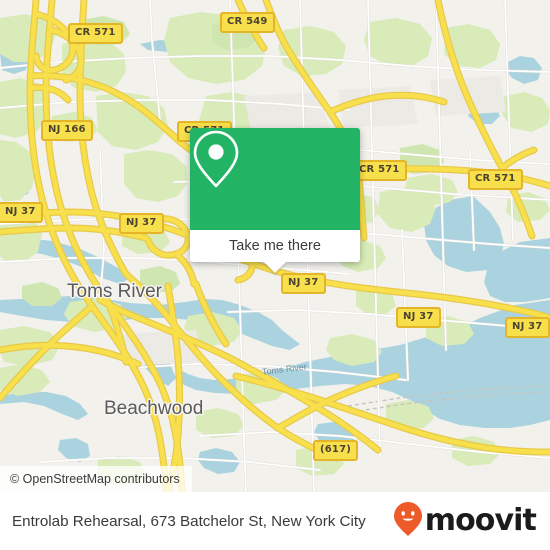 The height and width of the screenshot is (550, 550). Describe the element at coordinates (408, 521) in the screenshot. I see `moovit-pin-smiley-icon` at that location.